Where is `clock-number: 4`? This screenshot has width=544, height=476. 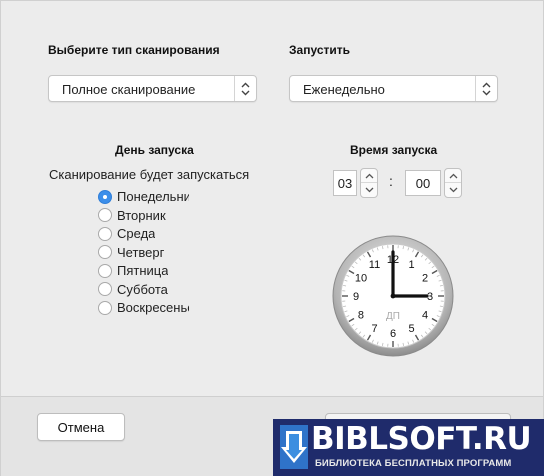
clock-number: 4 is located at coordinates (425, 316).